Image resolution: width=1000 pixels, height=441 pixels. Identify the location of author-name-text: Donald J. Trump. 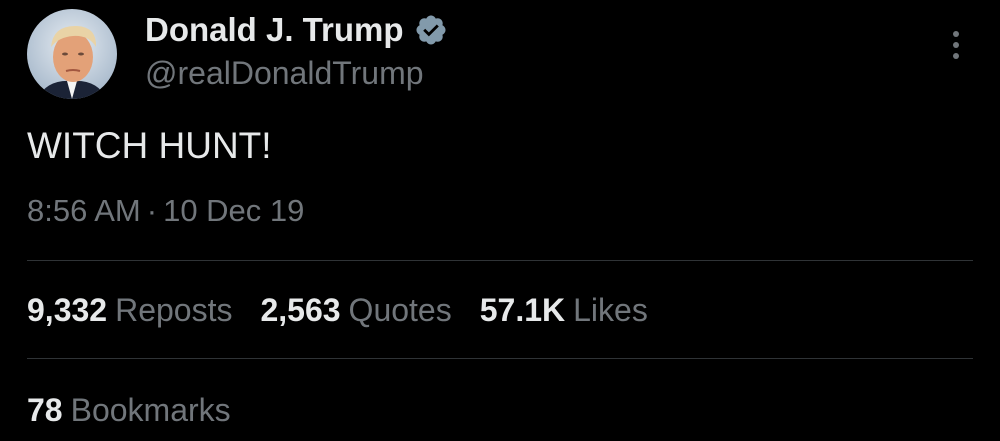
(274, 29).